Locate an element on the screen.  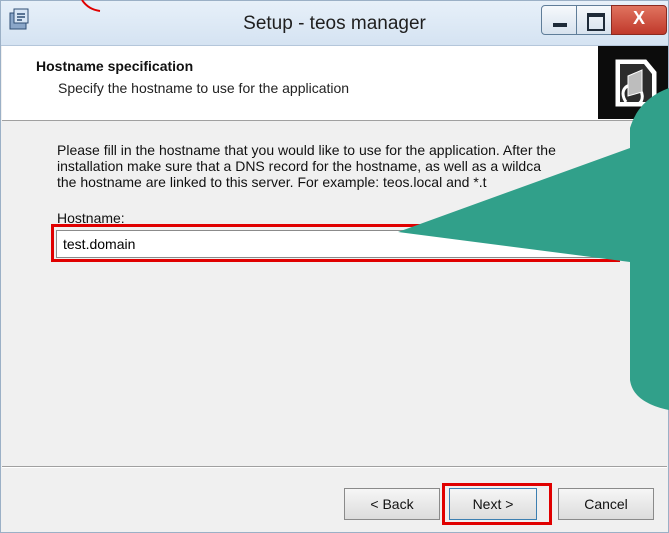
button-divider is located at coordinates (334, 467).